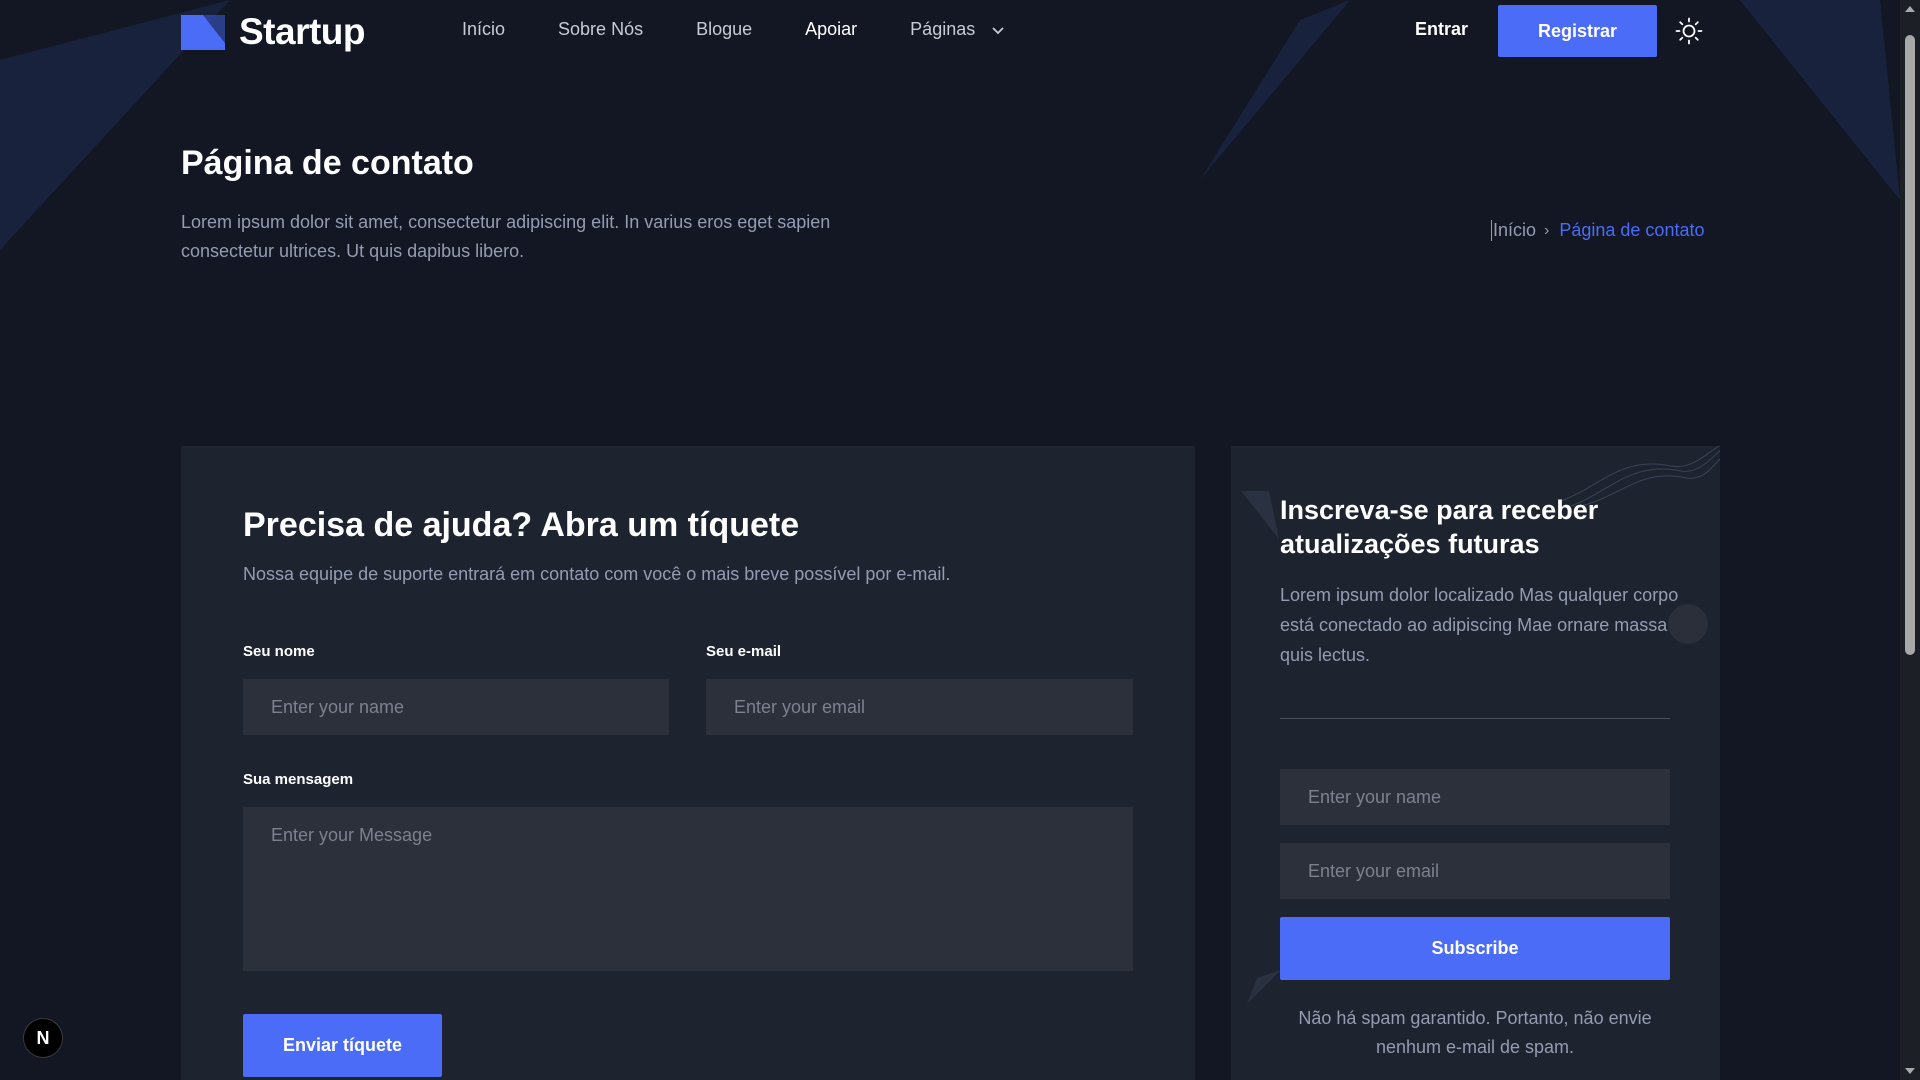 The image size is (1920, 1080). Describe the element at coordinates (1547, 230) in the screenshot. I see `chevron-right-icon: ›` at that location.